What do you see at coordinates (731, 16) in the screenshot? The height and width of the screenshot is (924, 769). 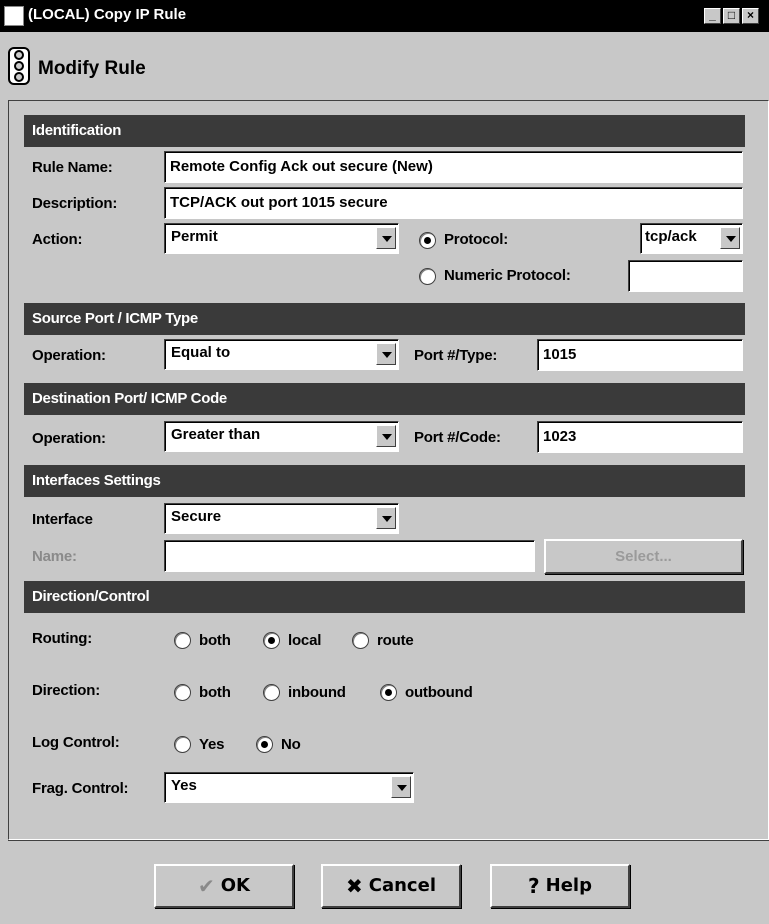 I see `maximize-button: □` at bounding box center [731, 16].